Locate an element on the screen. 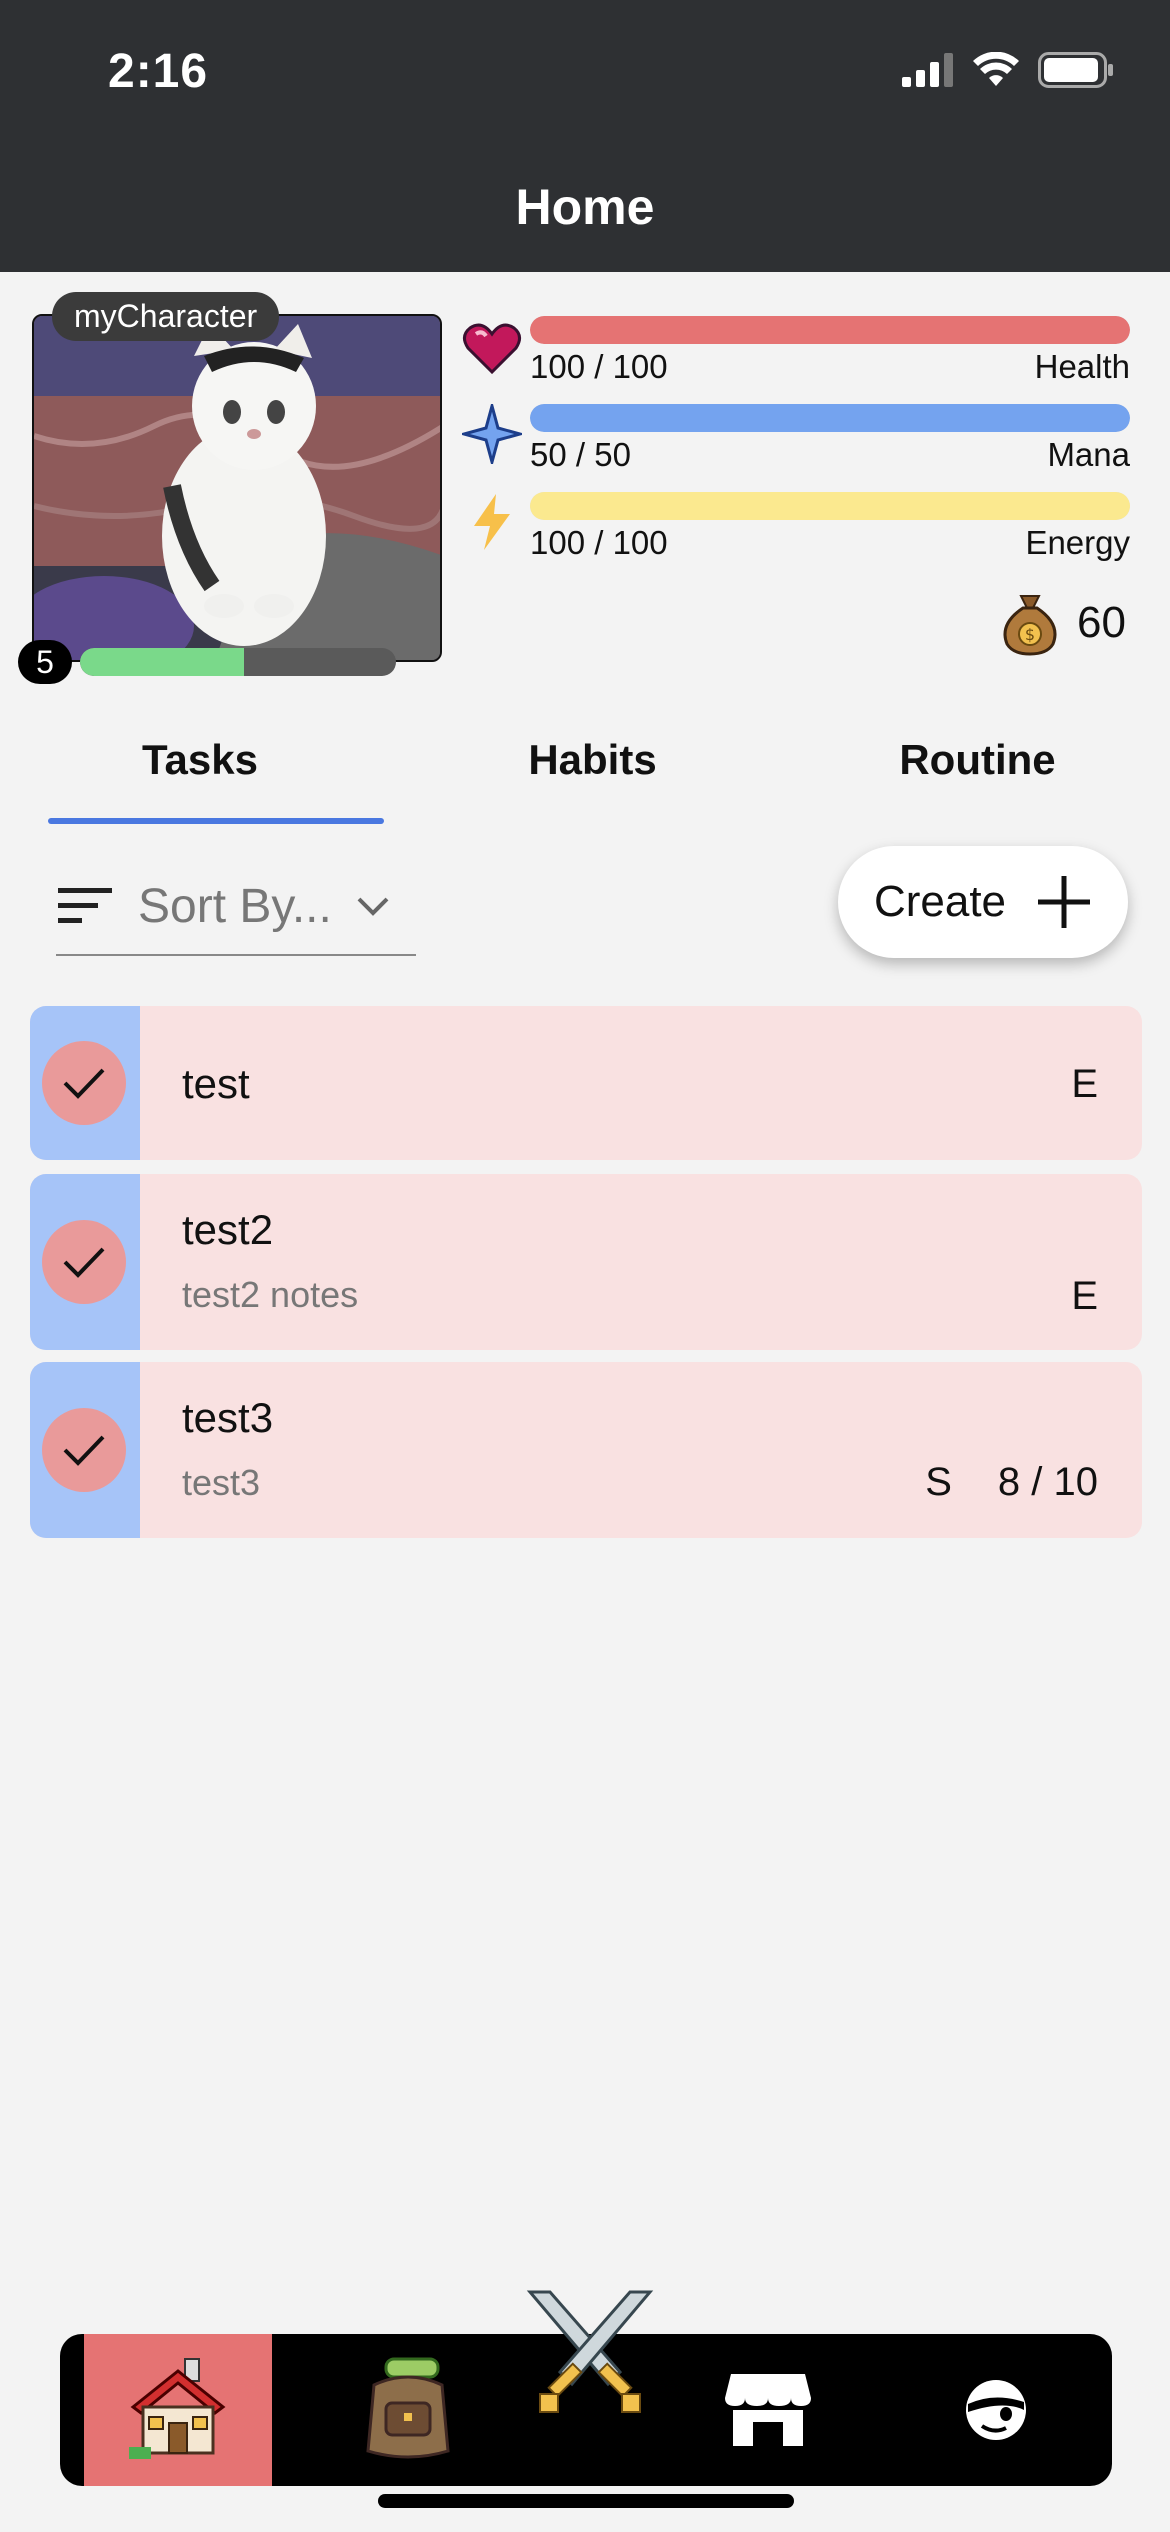  money-bag-icon: $ is located at coordinates (1030, 625).